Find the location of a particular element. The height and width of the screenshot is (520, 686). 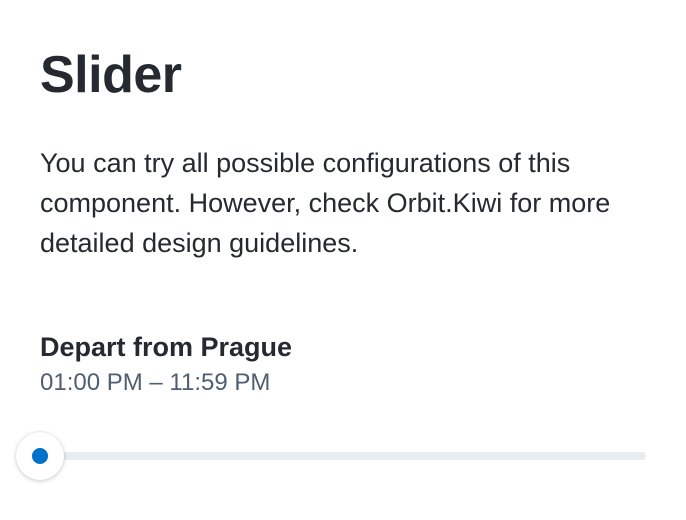

departure-time-slider is located at coordinates (331, 456).